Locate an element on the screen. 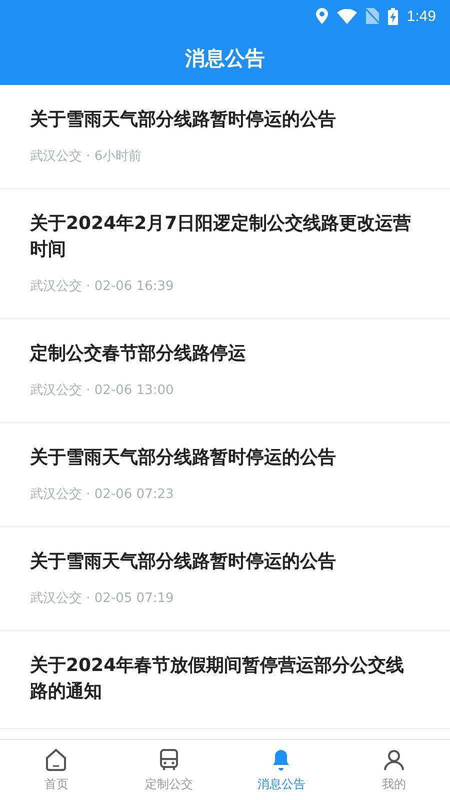 Image resolution: width=450 pixels, height=800 pixels. notice-title: 关于2024年2月7日阳逻定制公交线路更改运营时间 is located at coordinates (221, 237).